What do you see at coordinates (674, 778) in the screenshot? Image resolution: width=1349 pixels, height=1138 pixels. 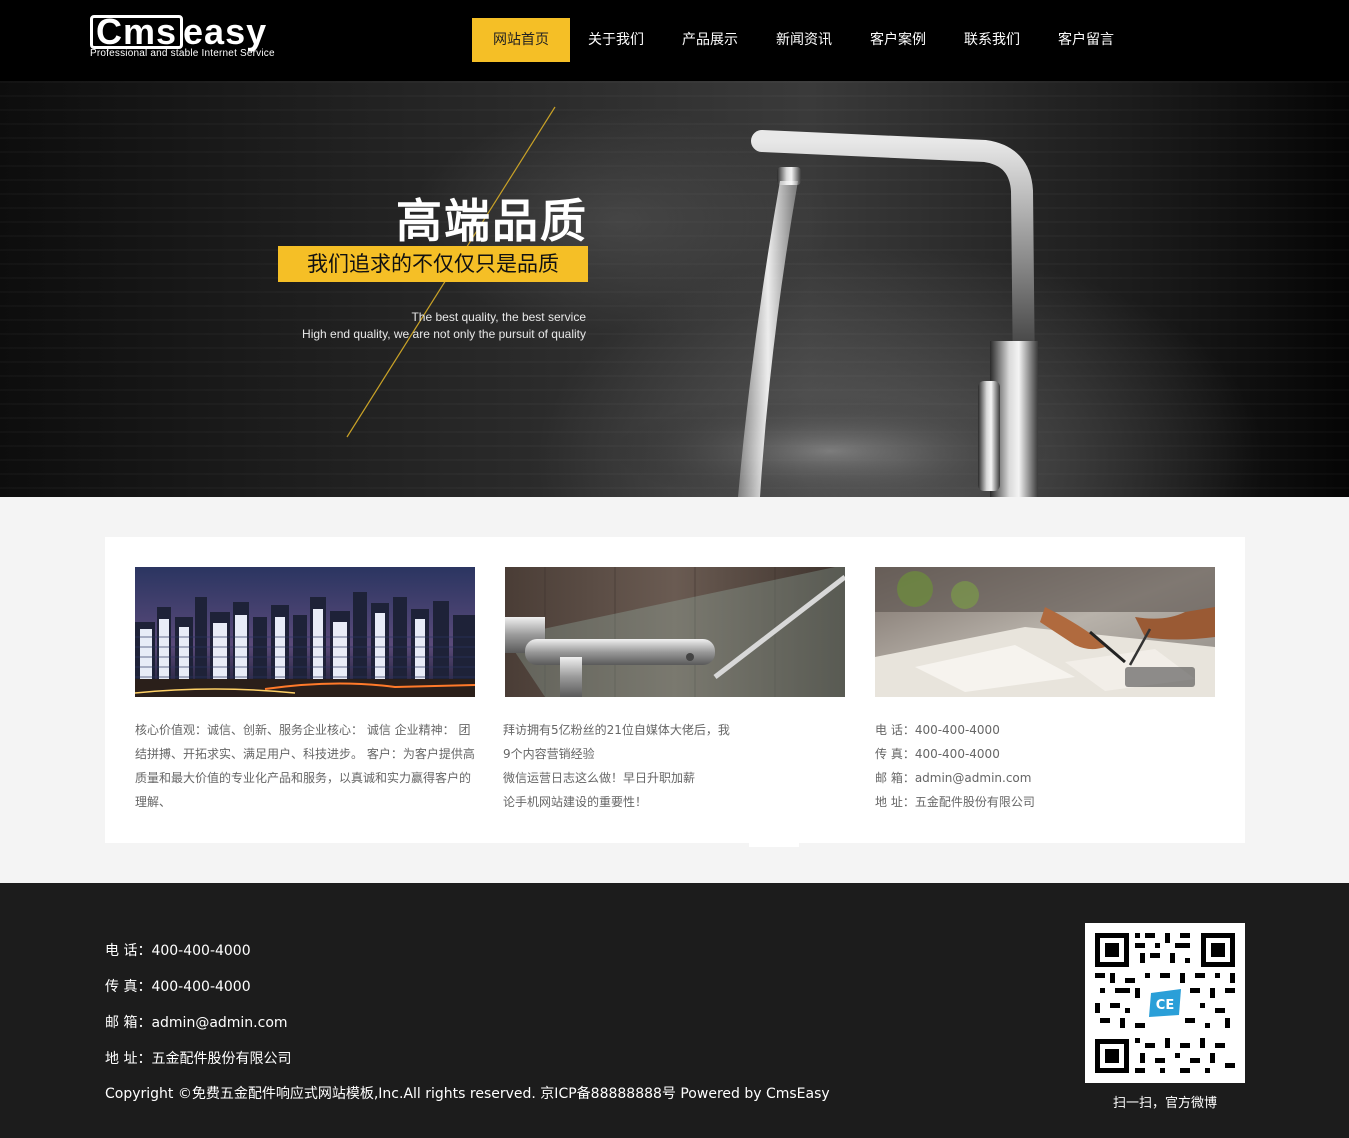 I see `news-link: 微信运营日志这么做！早日升职加薪` at bounding box center [674, 778].